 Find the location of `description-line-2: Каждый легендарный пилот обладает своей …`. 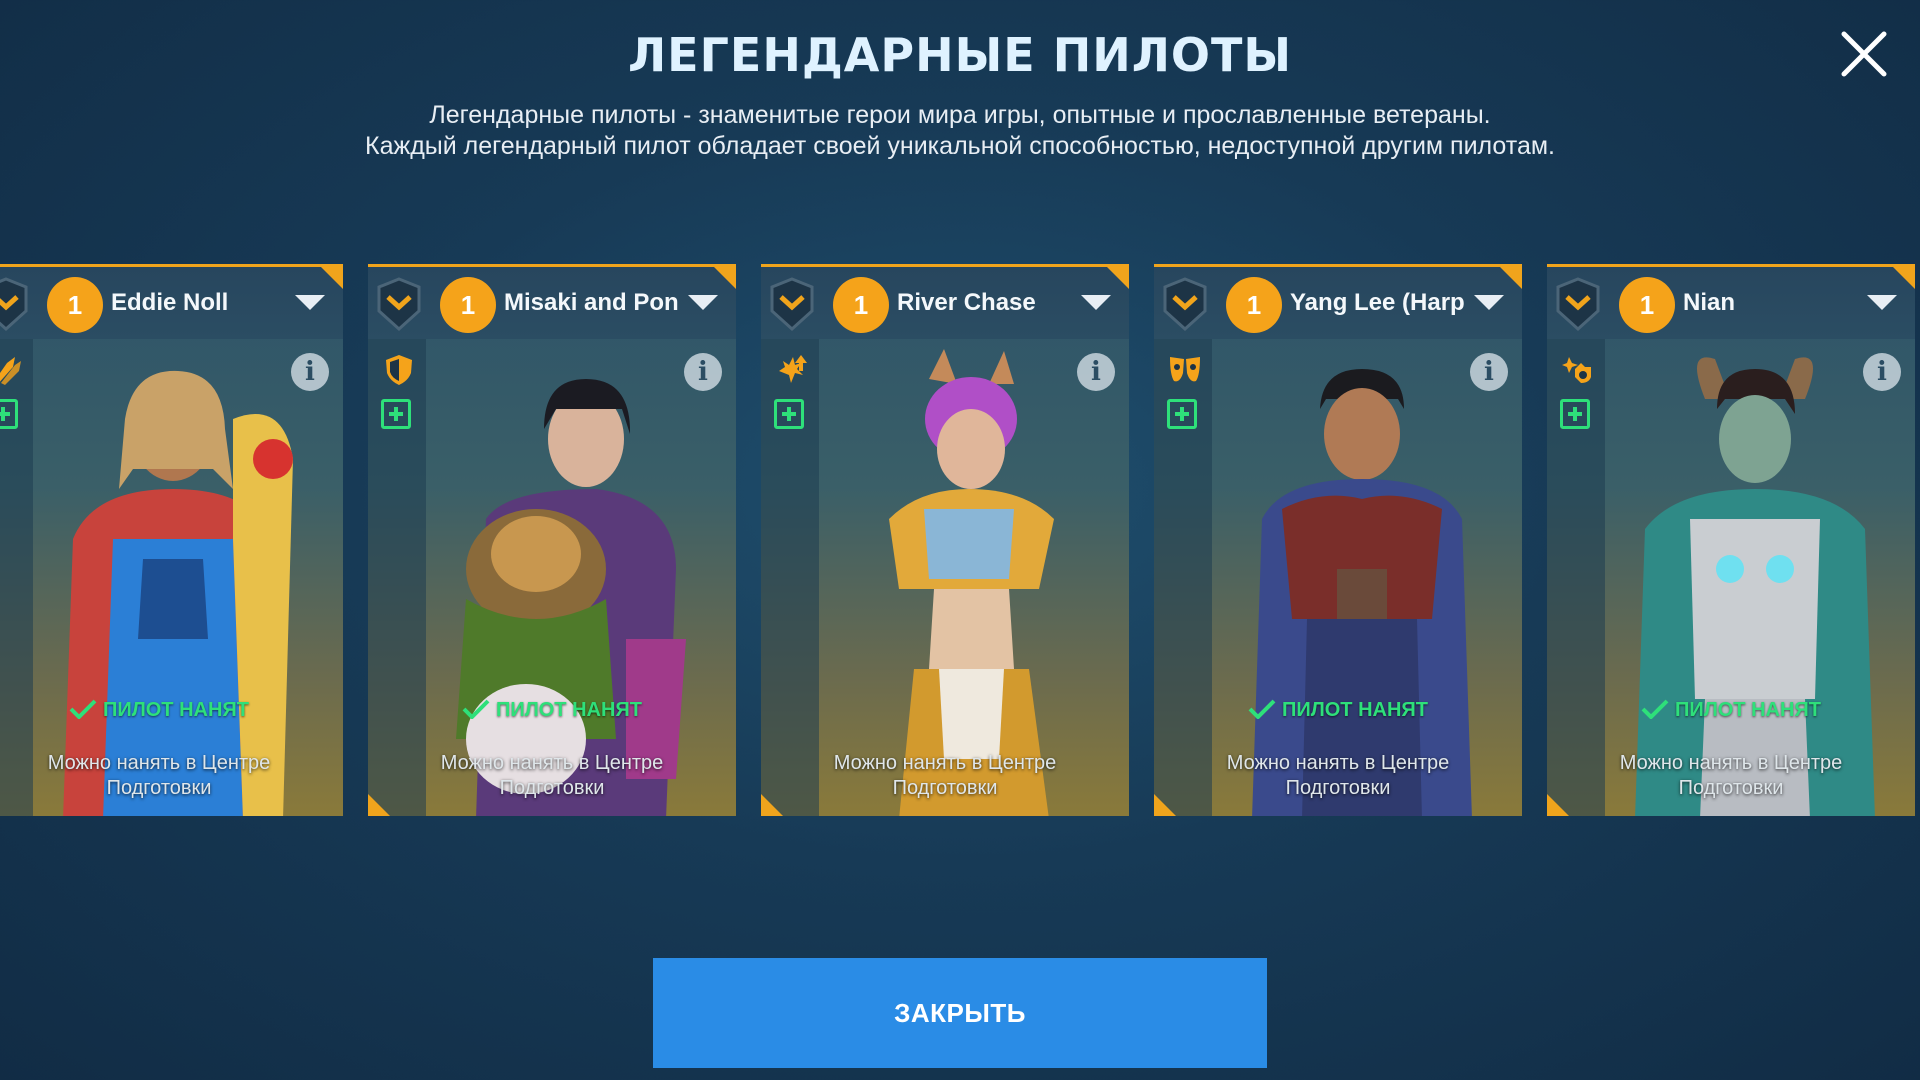

description-line-2: Каждый легендарный пилот обладает своей … is located at coordinates (960, 146).